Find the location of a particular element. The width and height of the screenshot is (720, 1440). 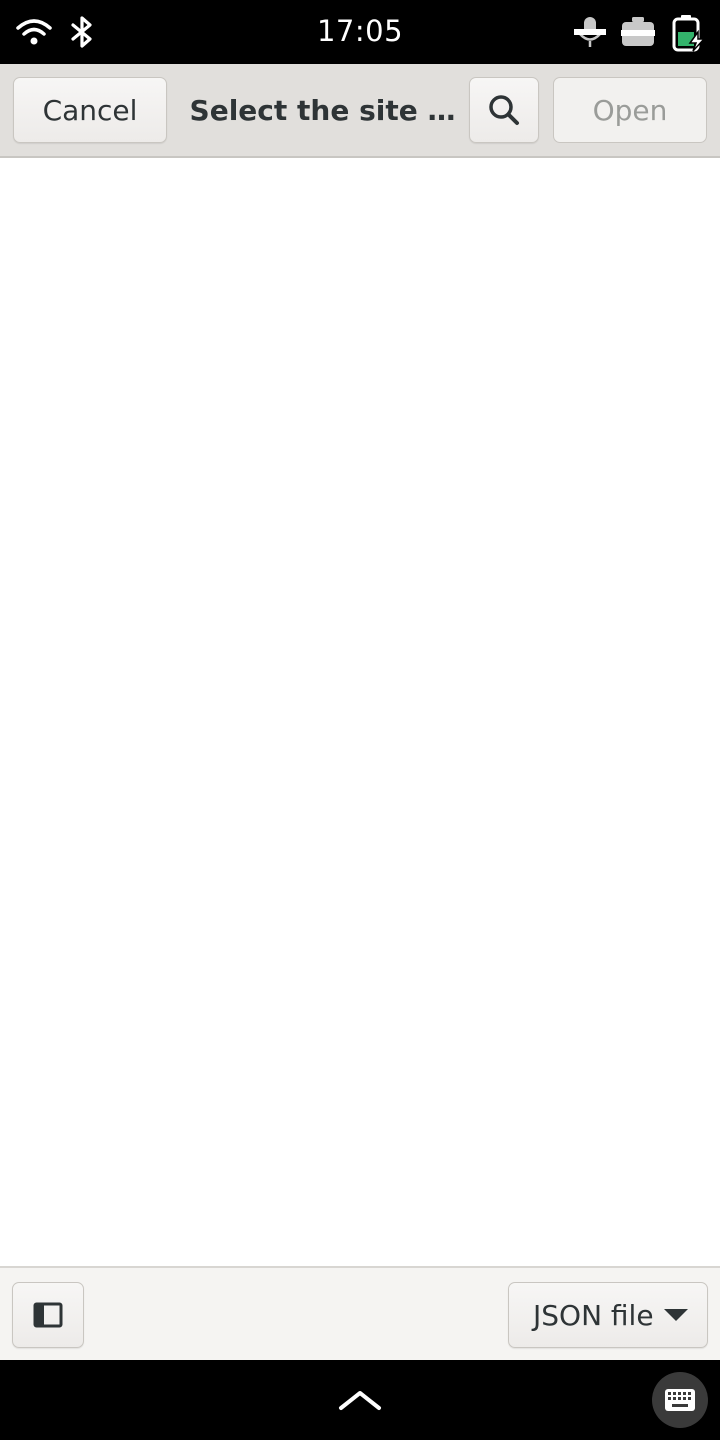

caret-down-icon is located at coordinates (675, 1315).